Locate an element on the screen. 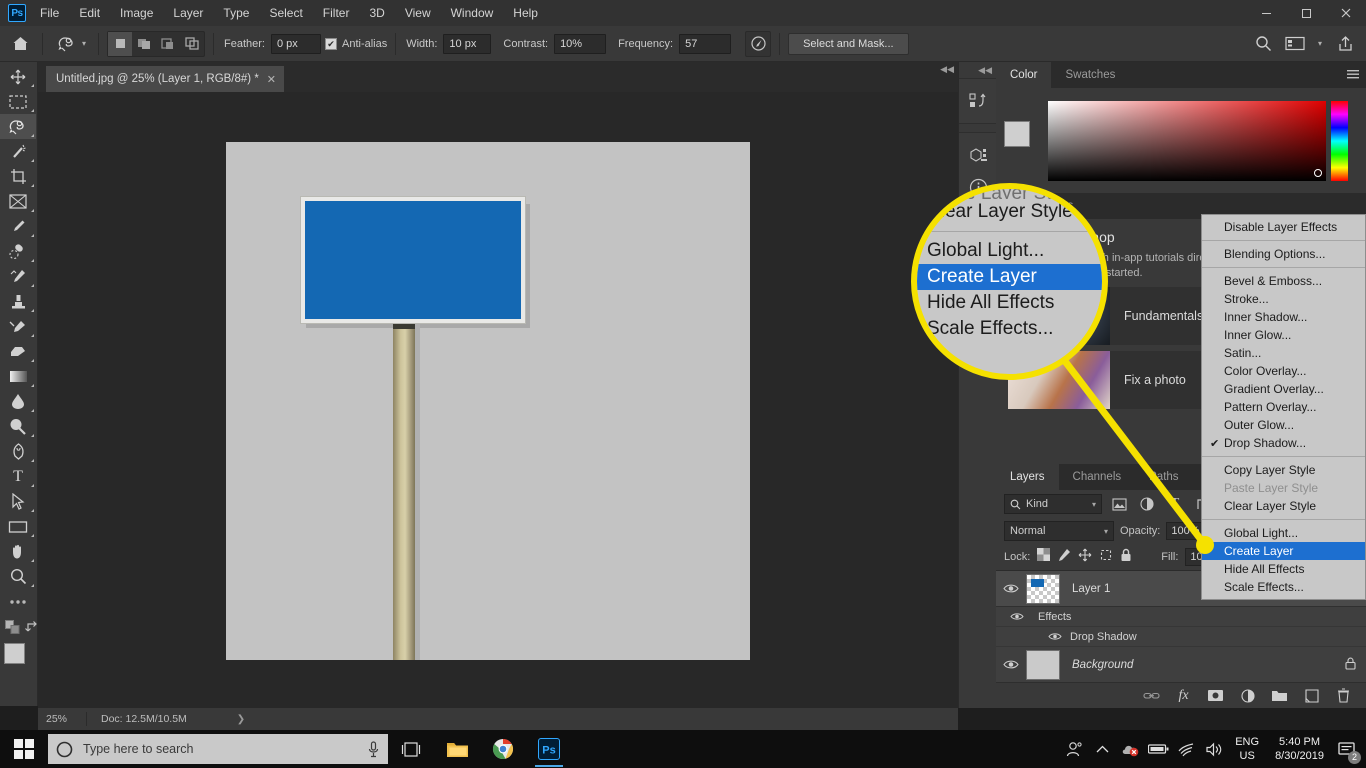  menu-3d: 3D is located at coordinates (376, 13).